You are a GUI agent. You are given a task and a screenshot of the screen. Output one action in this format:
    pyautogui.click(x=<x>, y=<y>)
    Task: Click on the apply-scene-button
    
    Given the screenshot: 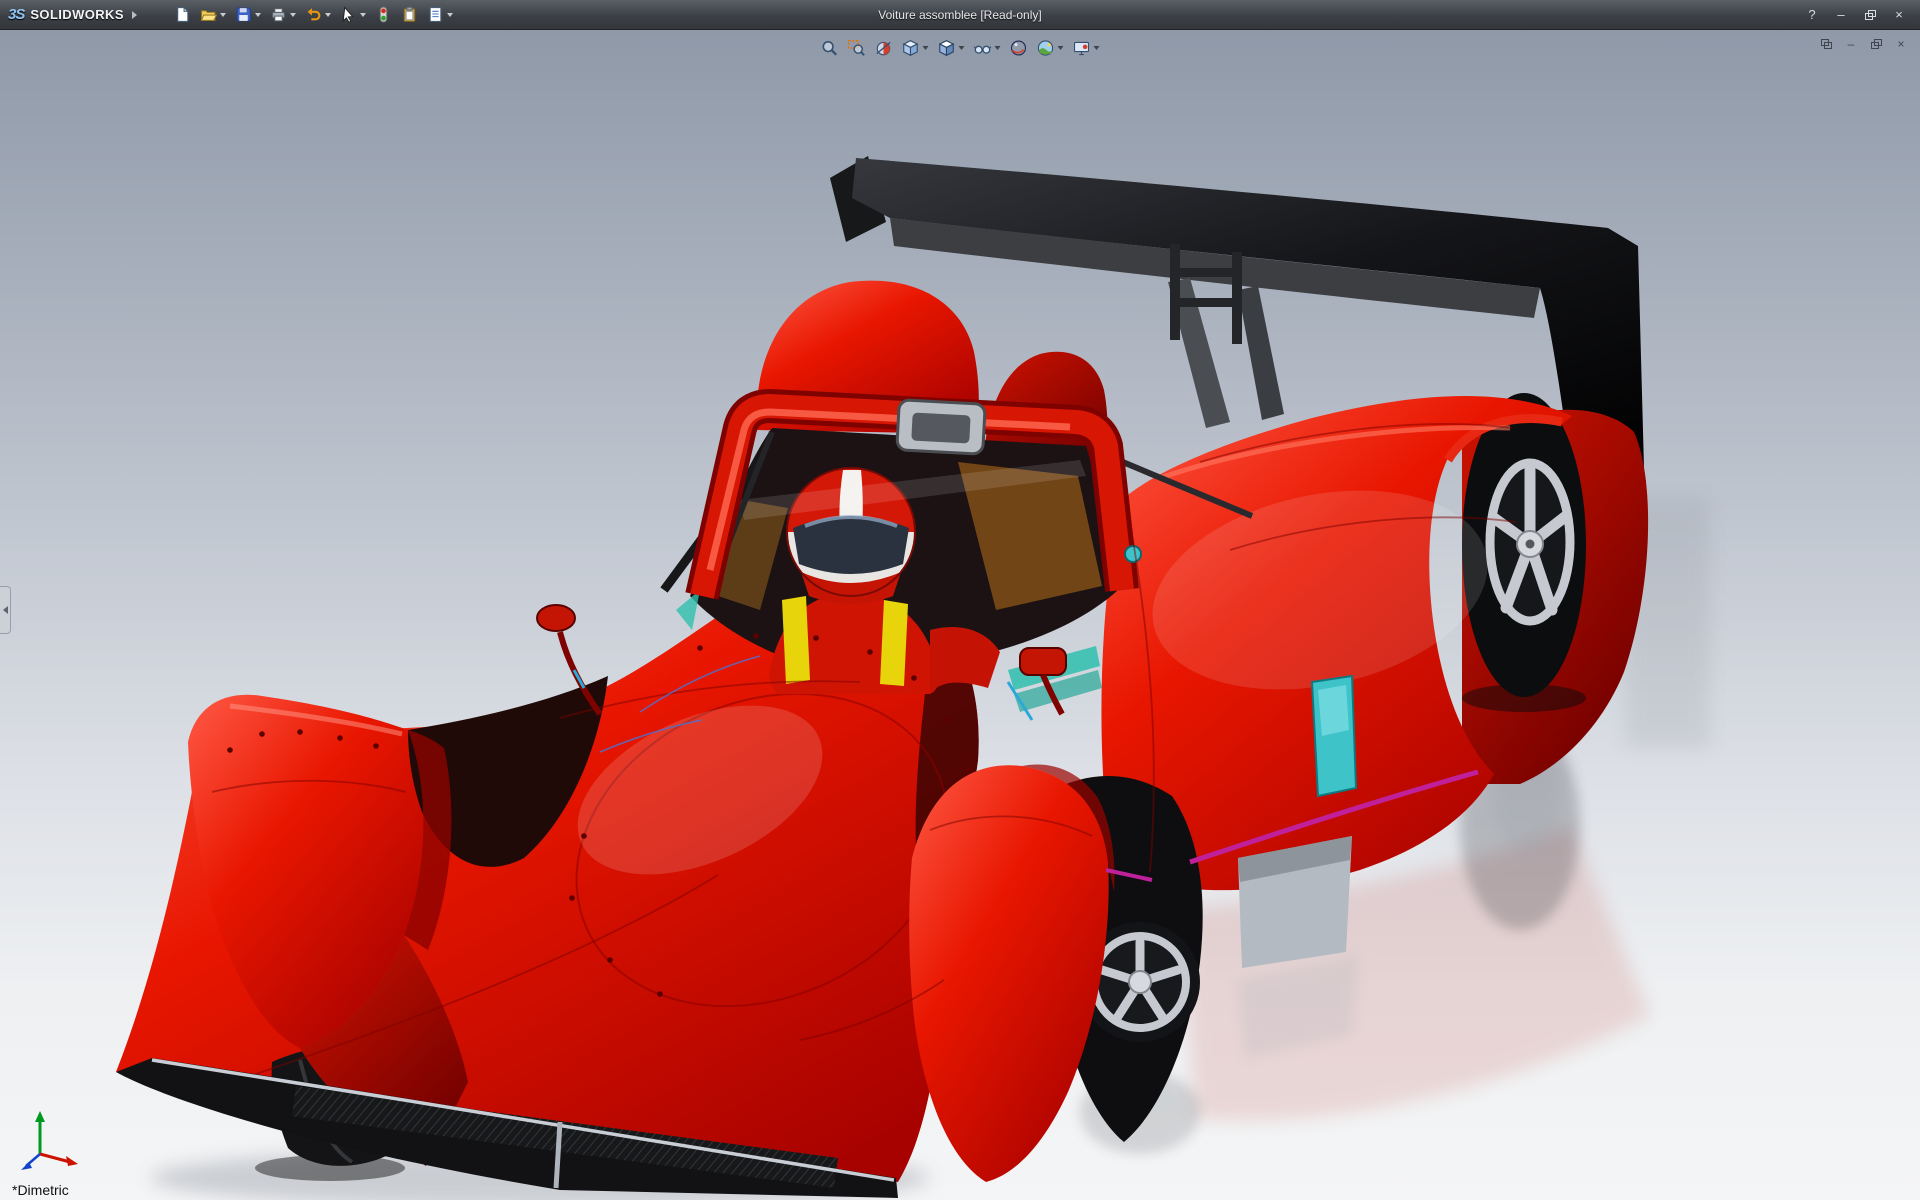 What is the action you would take?
    pyautogui.click(x=1050, y=48)
    